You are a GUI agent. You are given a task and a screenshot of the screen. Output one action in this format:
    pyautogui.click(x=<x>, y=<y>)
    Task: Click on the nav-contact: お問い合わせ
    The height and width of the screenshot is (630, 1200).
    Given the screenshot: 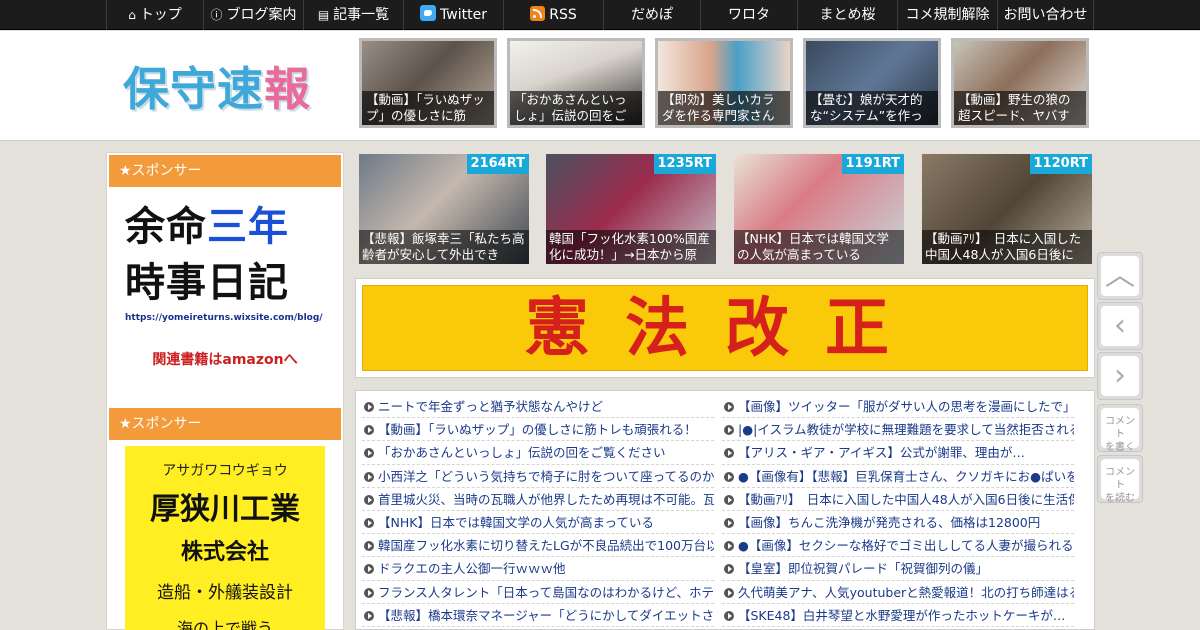 What is the action you would take?
    pyautogui.click(x=1045, y=15)
    